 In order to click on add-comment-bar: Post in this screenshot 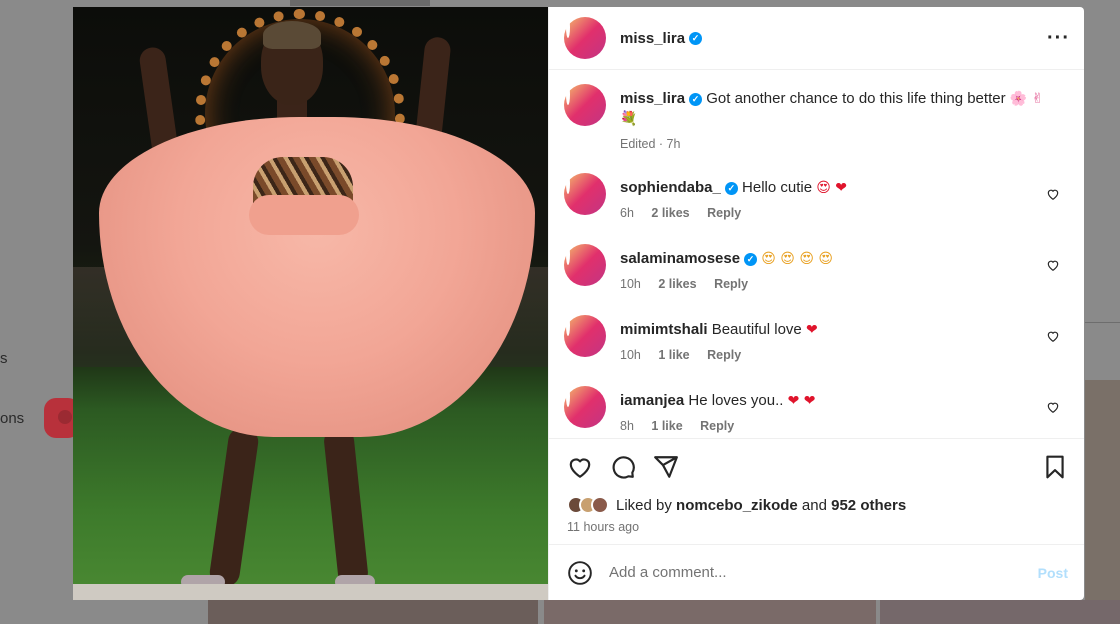, I will do `click(816, 572)`.